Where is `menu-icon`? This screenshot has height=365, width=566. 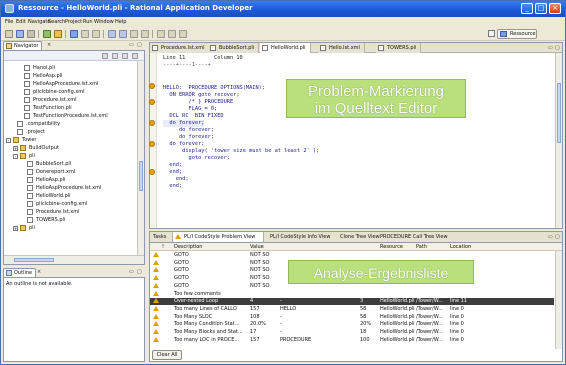
menu-icon is located at coordinates (135, 56).